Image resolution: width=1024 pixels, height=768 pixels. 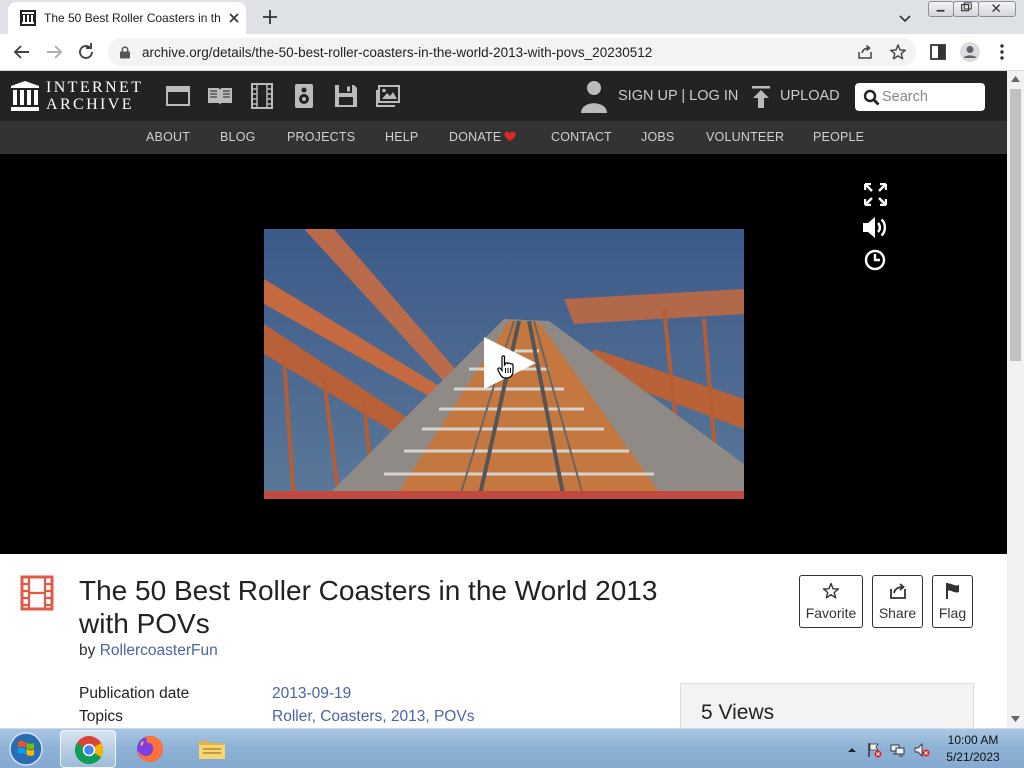 What do you see at coordinates (941, 9) in the screenshot?
I see `window-minimize-button` at bounding box center [941, 9].